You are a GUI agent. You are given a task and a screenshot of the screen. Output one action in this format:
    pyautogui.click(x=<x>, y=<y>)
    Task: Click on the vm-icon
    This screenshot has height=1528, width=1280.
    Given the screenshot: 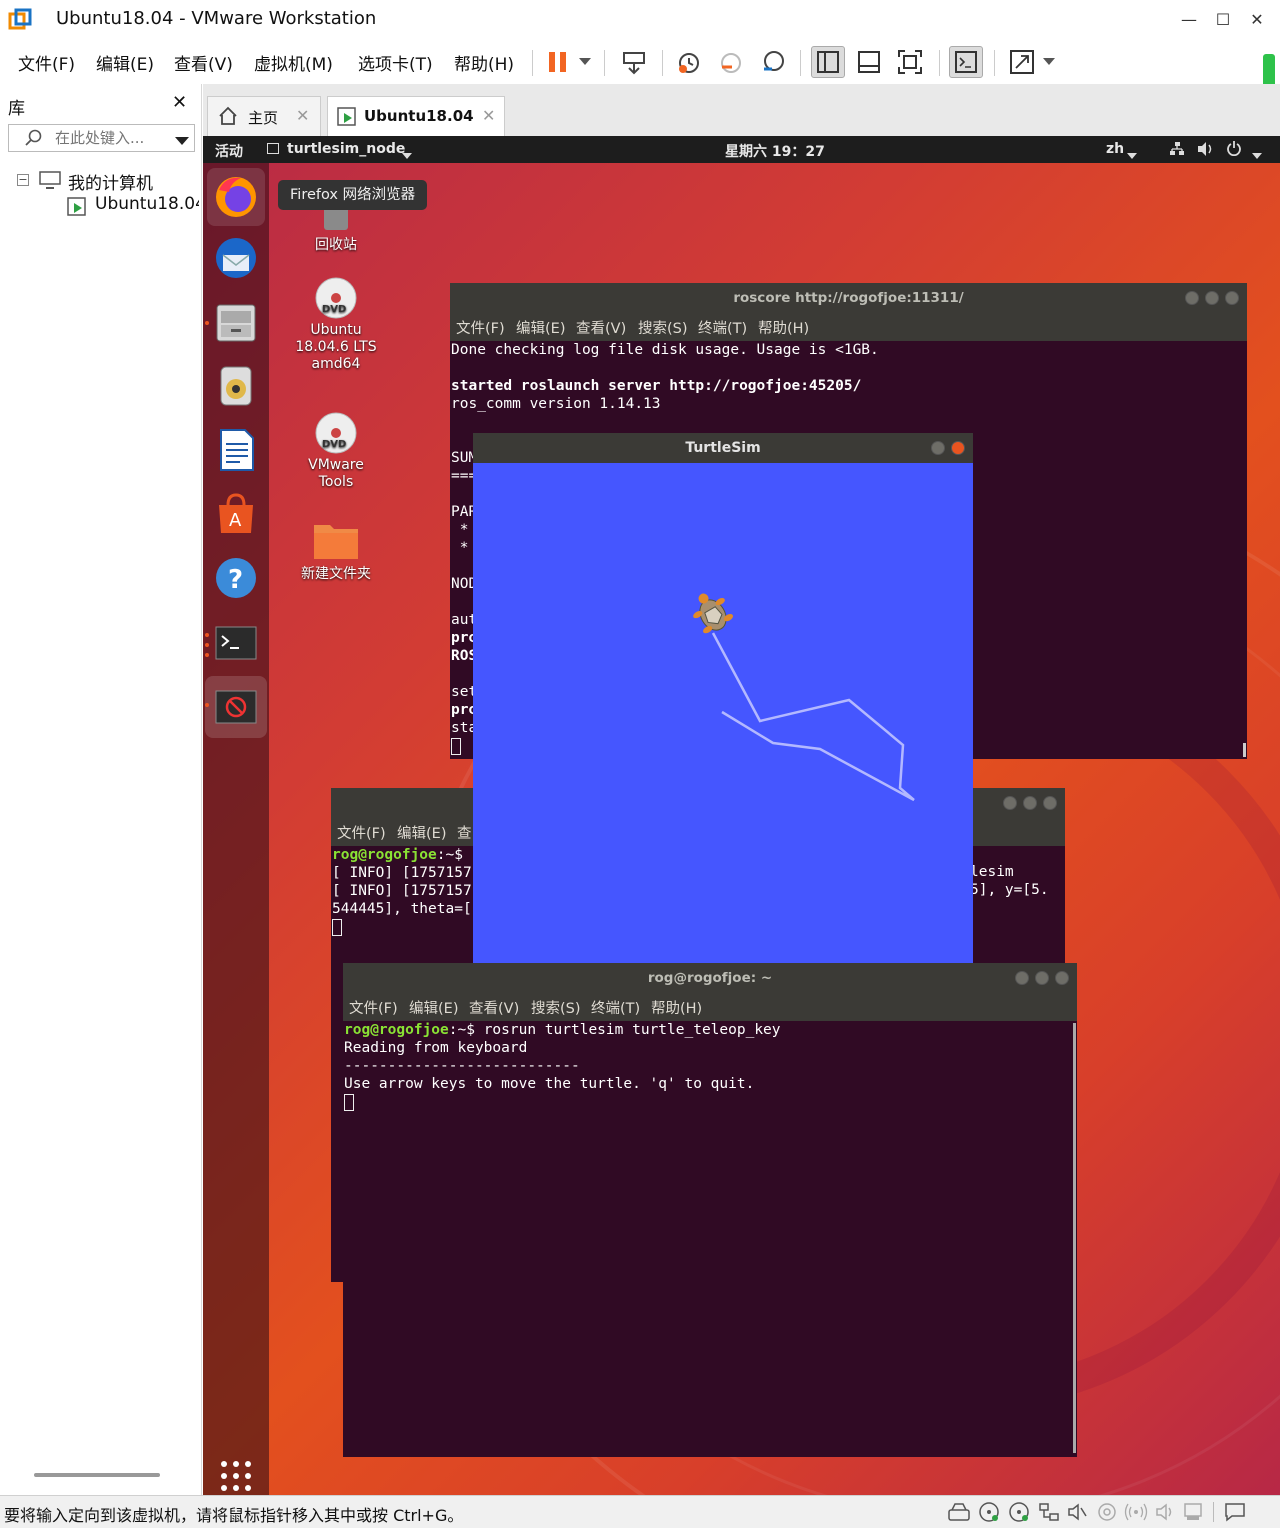 What is the action you would take?
    pyautogui.click(x=348, y=119)
    